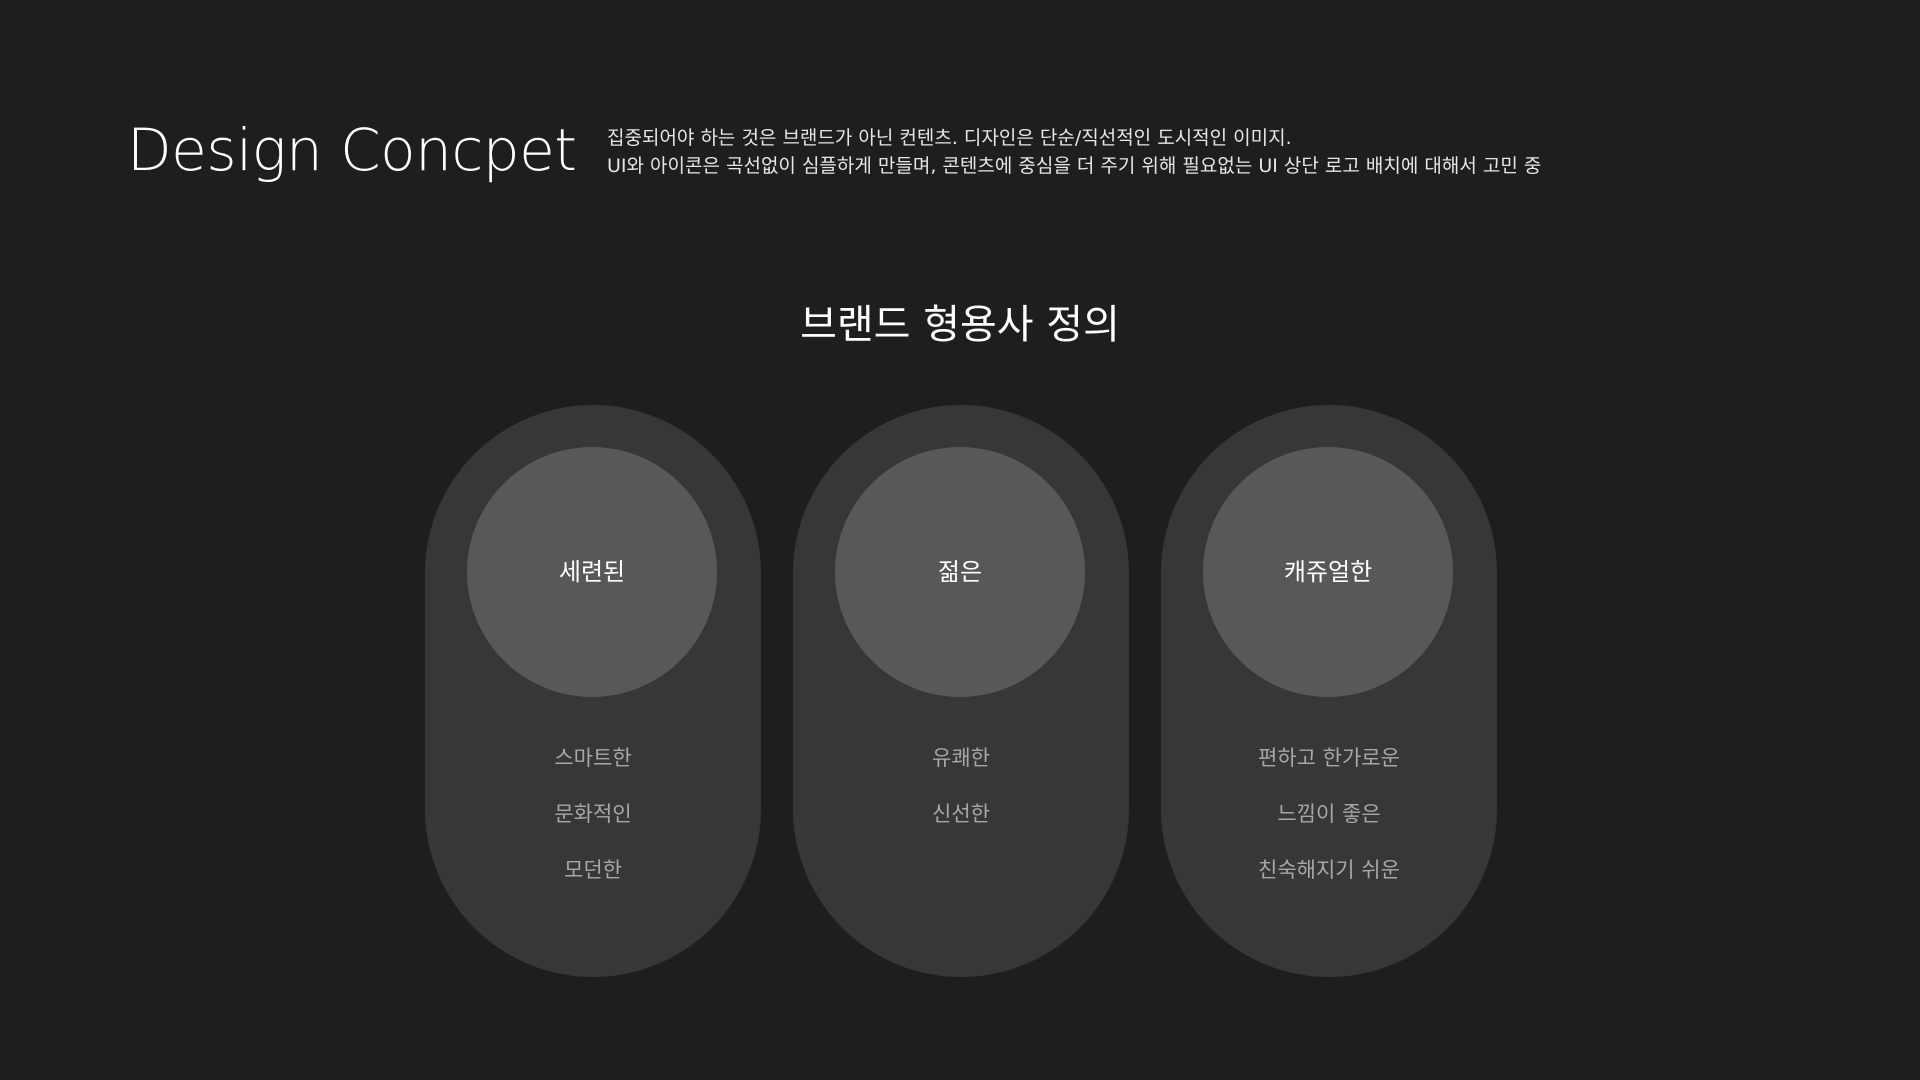 The height and width of the screenshot is (1080, 1920). I want to click on adjective-card-young: 젊은 유쾌한 신선한, so click(961, 691).